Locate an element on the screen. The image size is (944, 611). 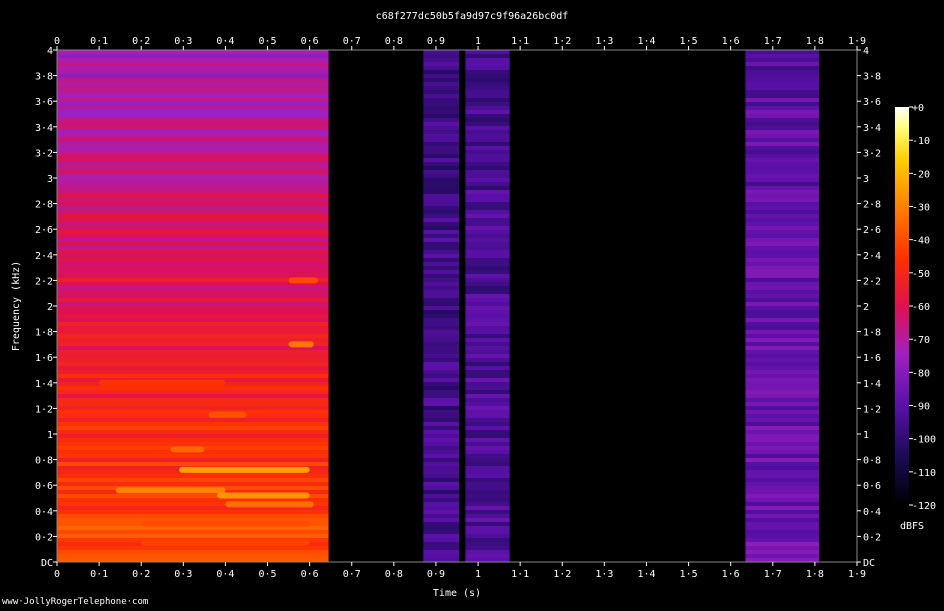
x-tick-top-label: 0·5 is located at coordinates (267, 41).